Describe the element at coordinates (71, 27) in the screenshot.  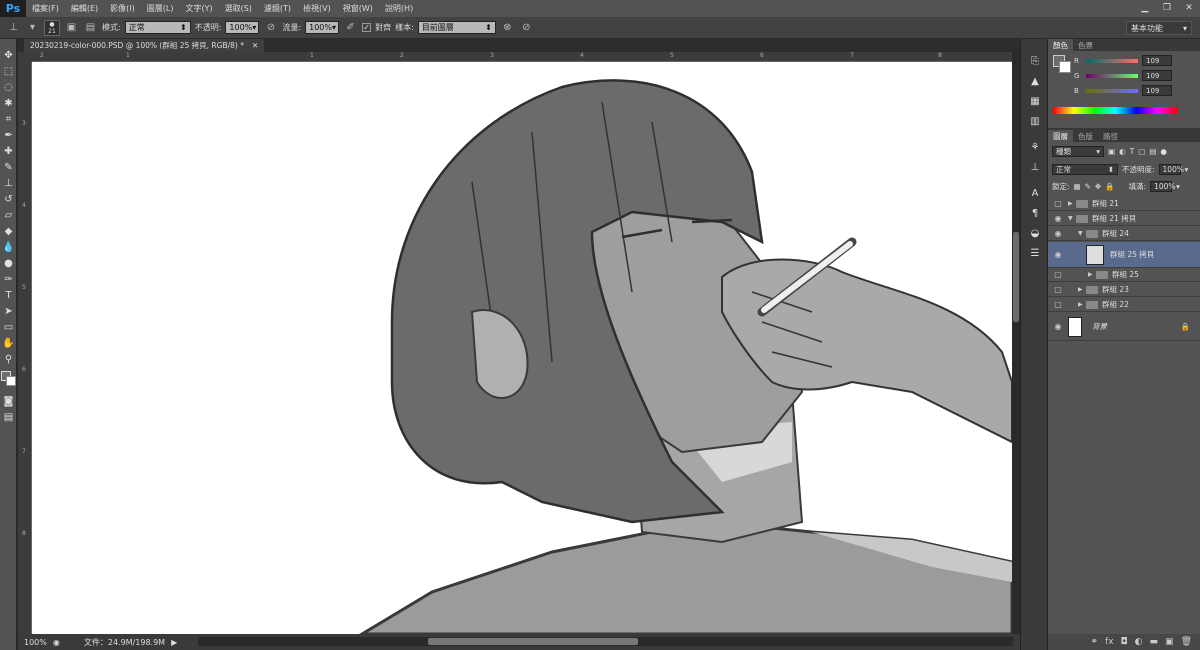
I see `clone-source-icon: ▣` at that location.